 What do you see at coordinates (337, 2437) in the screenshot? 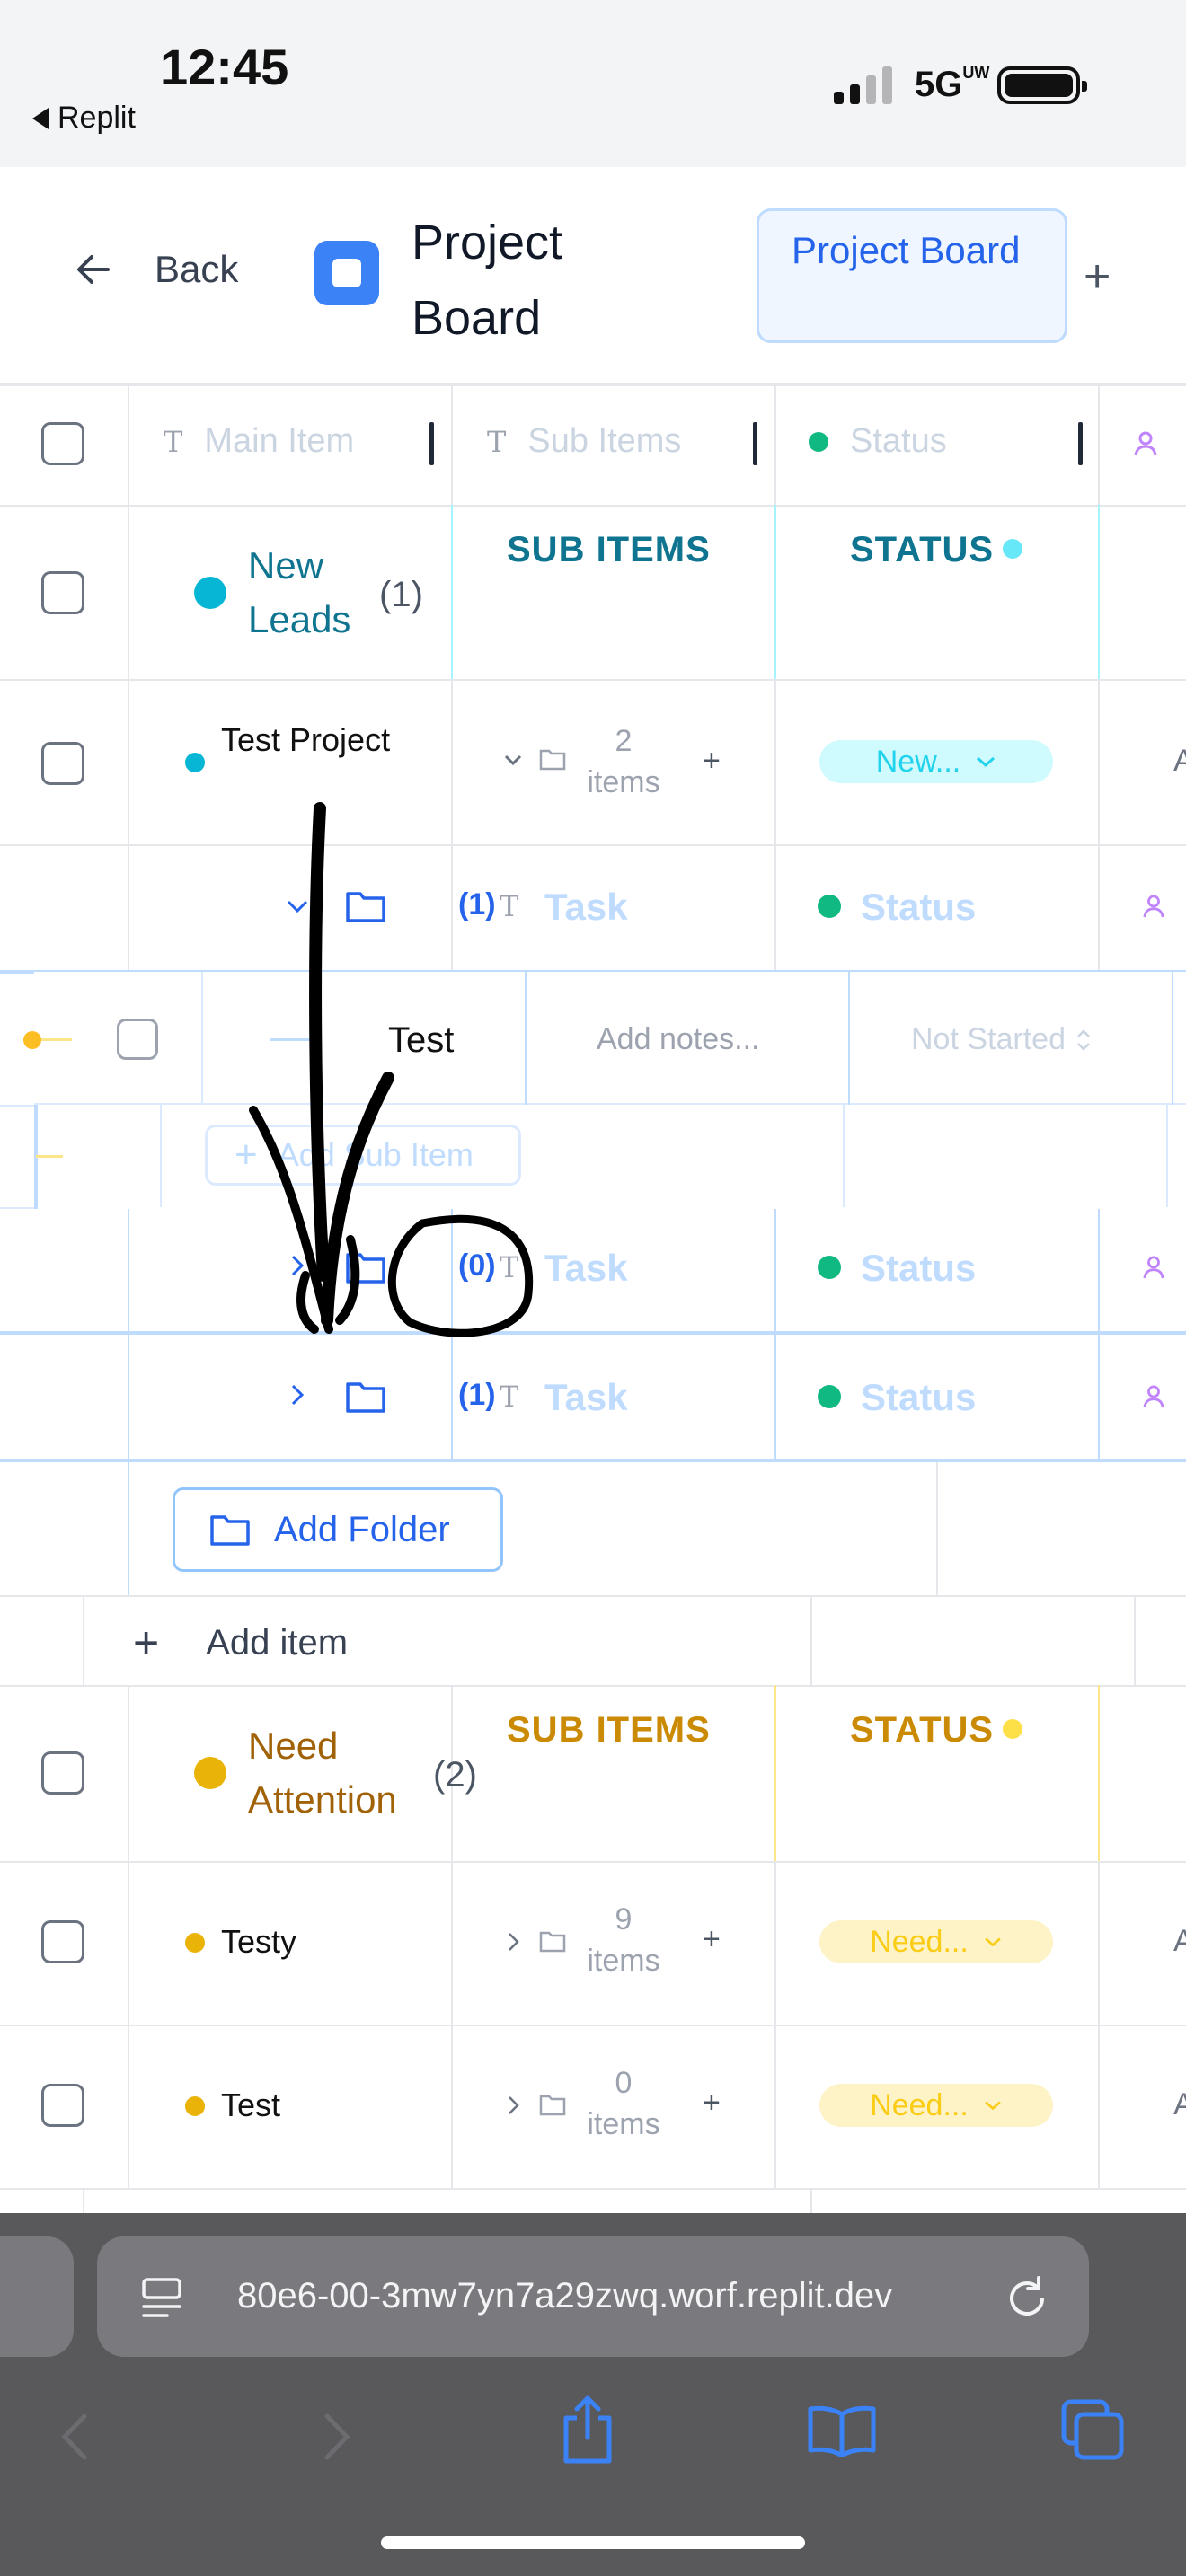
I see `forward-arrow-icon` at bounding box center [337, 2437].